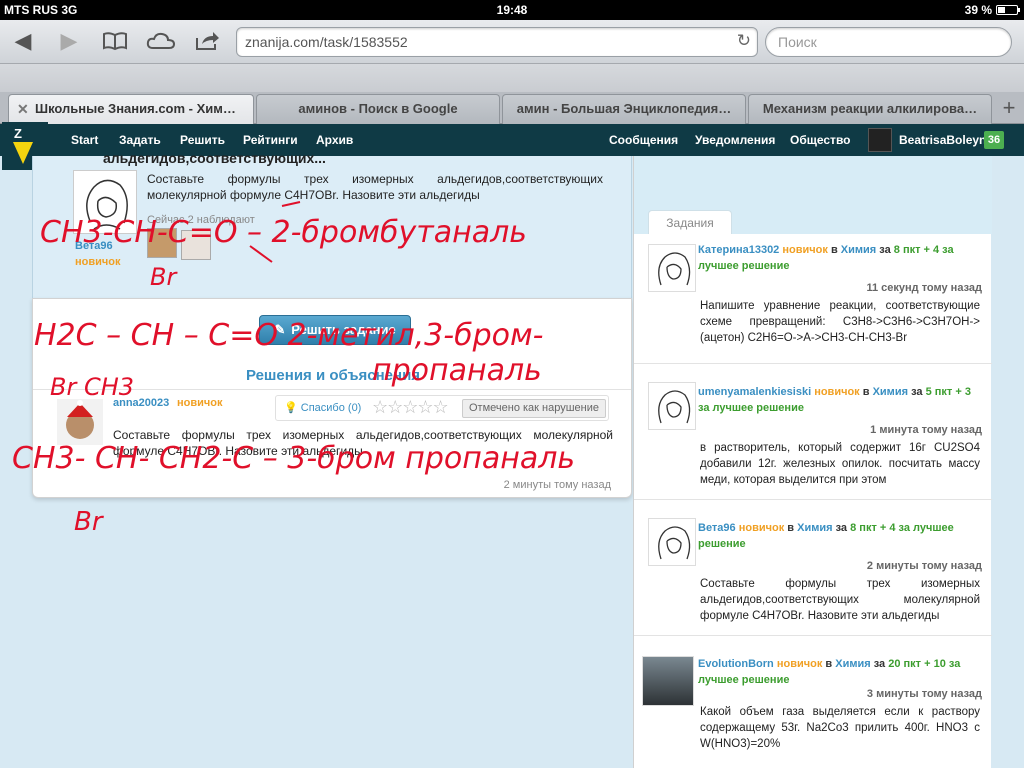 The height and width of the screenshot is (768, 1024). Describe the element at coordinates (557, 485) in the screenshot. I see `answer-time: 2 минуты тому назад` at that location.